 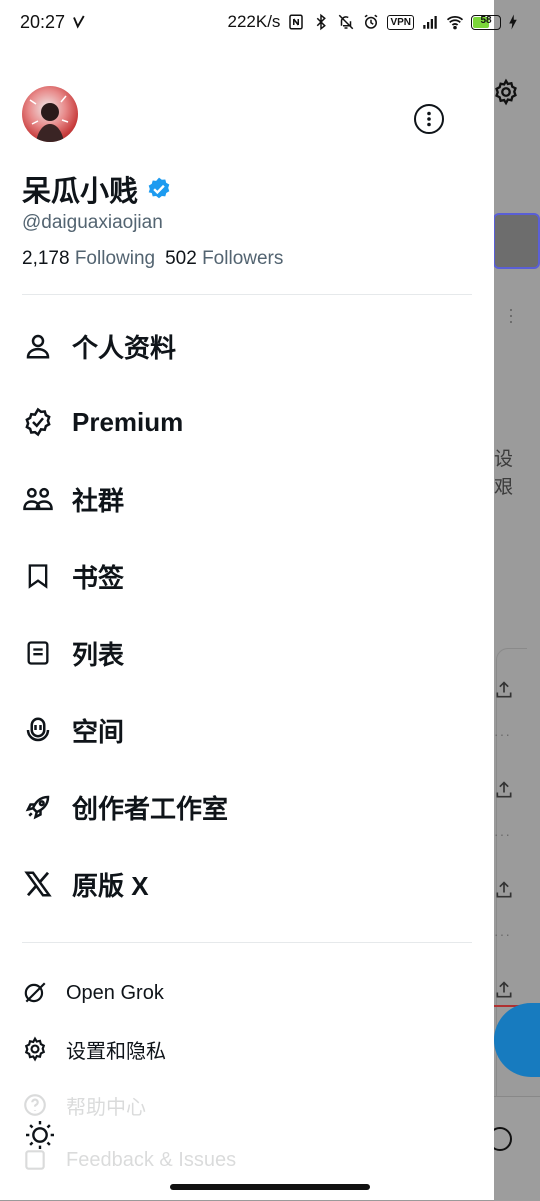 I want to click on background-card, so click(x=516, y=241).